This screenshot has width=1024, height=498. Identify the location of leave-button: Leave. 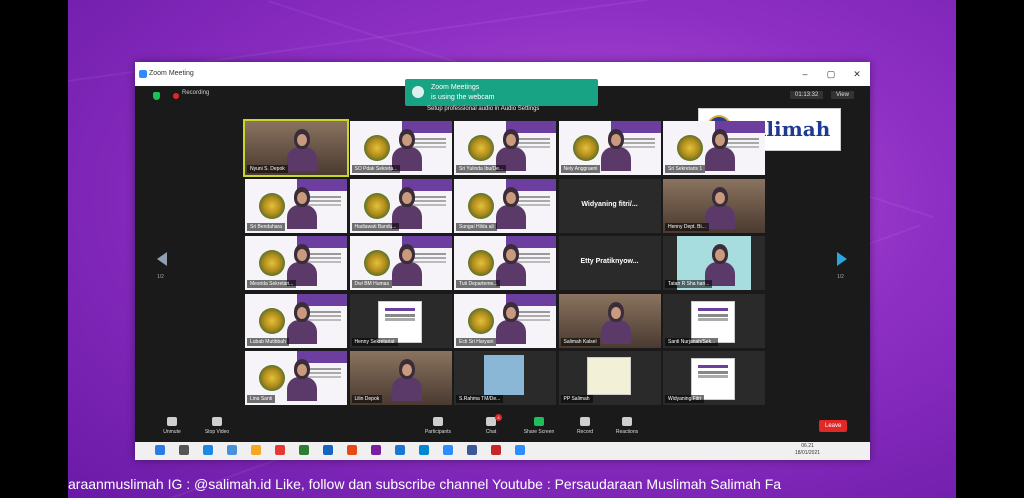
(833, 426).